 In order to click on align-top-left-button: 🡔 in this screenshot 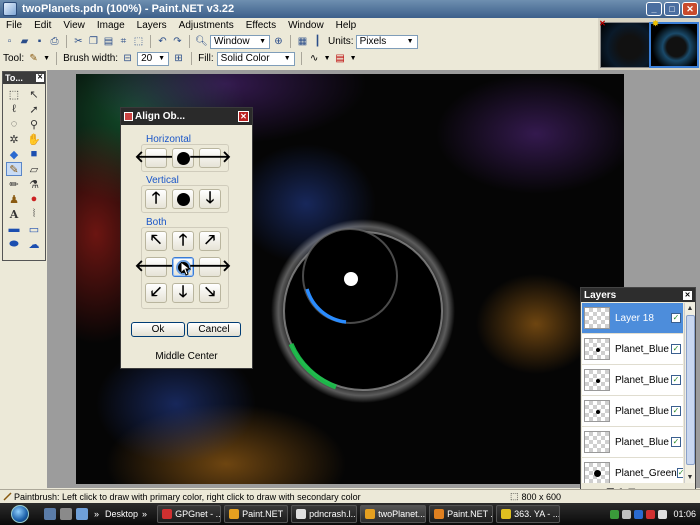, I will do `click(156, 241)`.